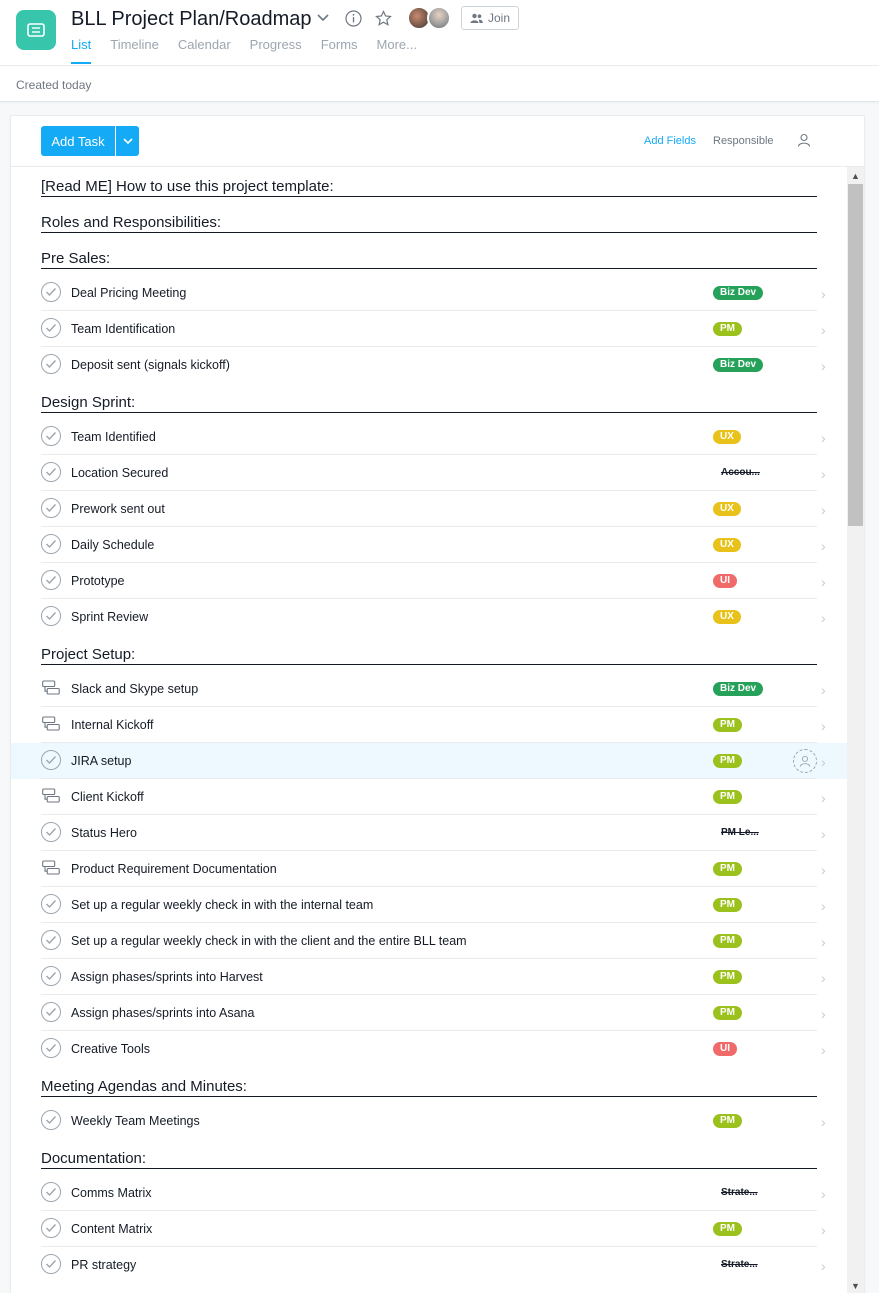  I want to click on task-name: Location Secured, so click(119, 473).